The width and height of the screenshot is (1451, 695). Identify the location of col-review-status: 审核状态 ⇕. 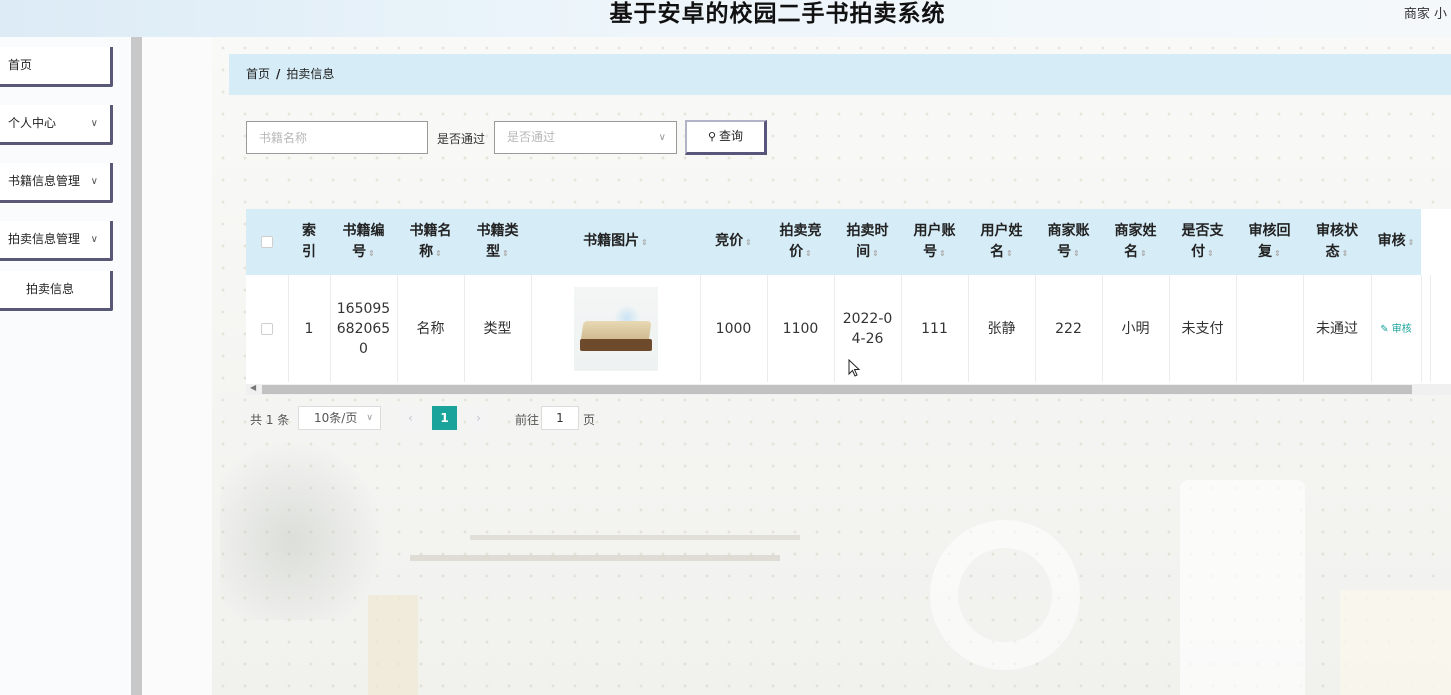
(1337, 242).